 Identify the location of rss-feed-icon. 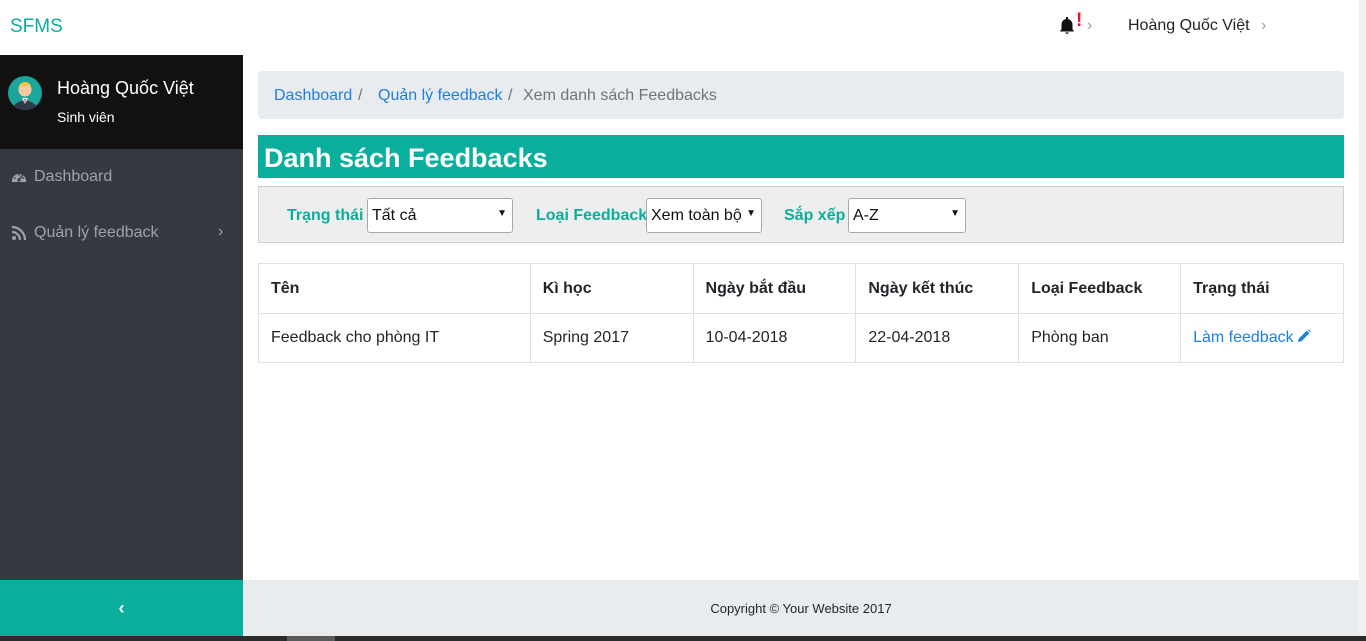
(19, 233).